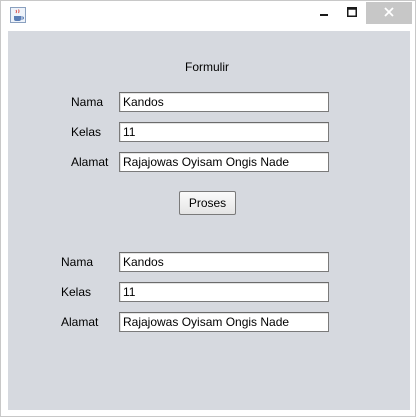  What do you see at coordinates (18, 15) in the screenshot?
I see `java-cup-icon` at bounding box center [18, 15].